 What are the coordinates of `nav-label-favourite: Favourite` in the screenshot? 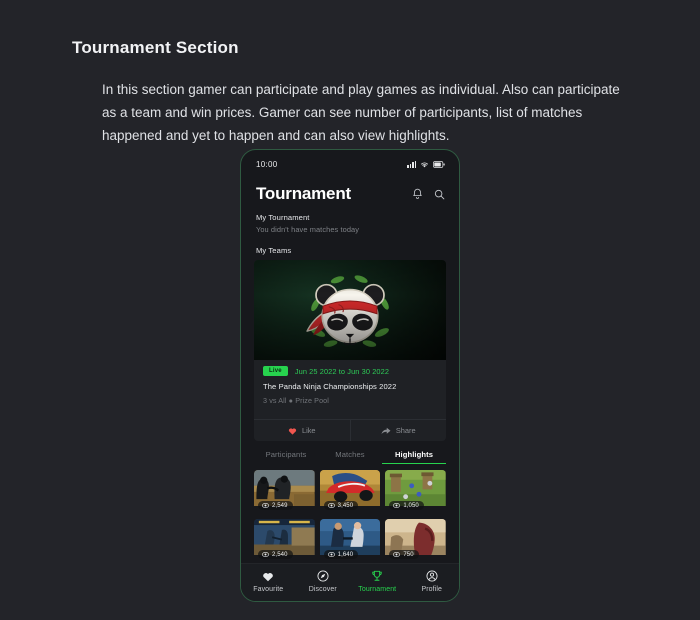 It's located at (268, 589).